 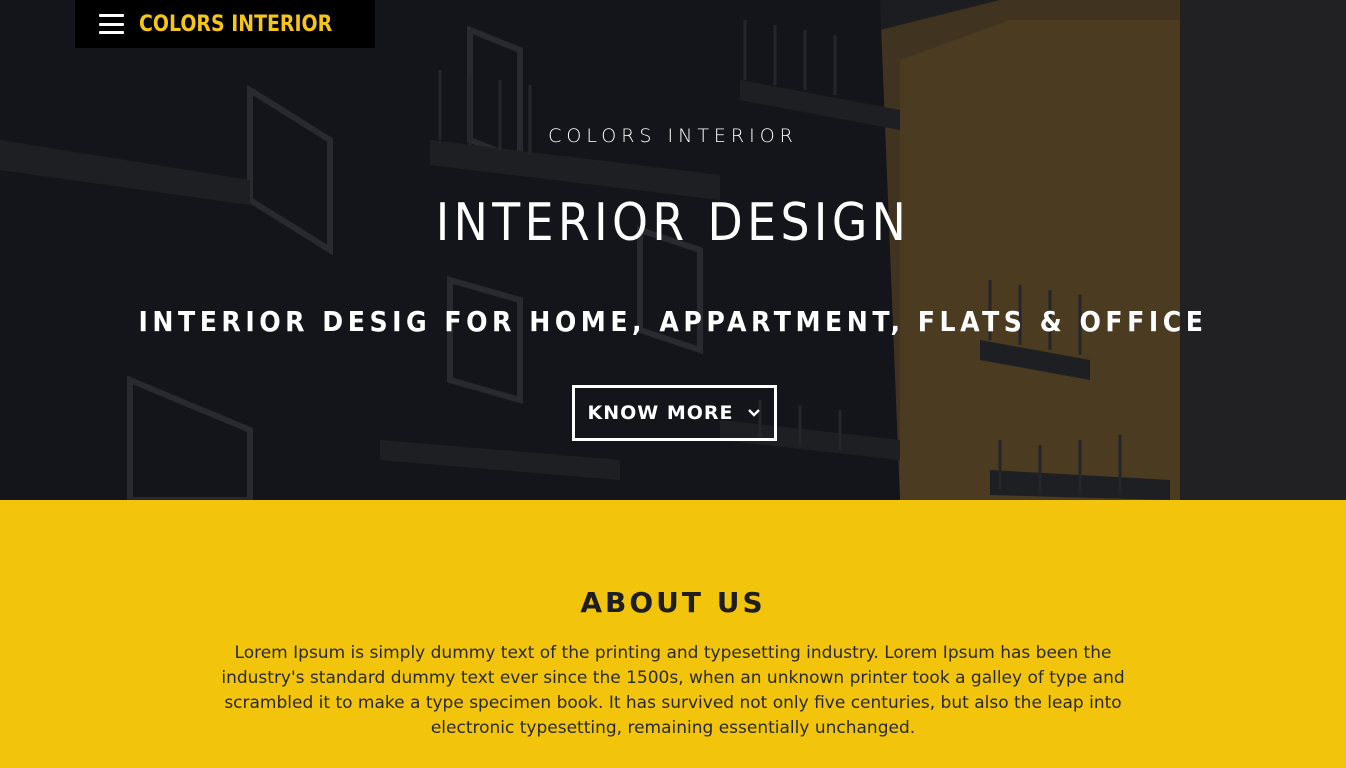 I want to click on chevron-down-icon, so click(x=753, y=413).